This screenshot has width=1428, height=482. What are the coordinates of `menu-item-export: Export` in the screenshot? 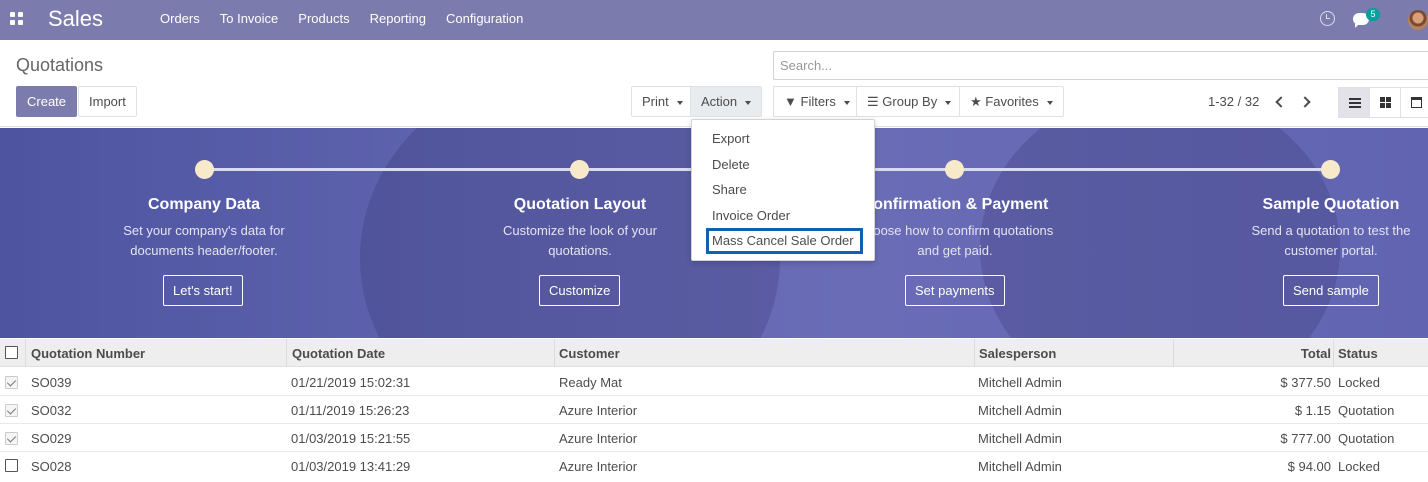 It's located at (731, 138).